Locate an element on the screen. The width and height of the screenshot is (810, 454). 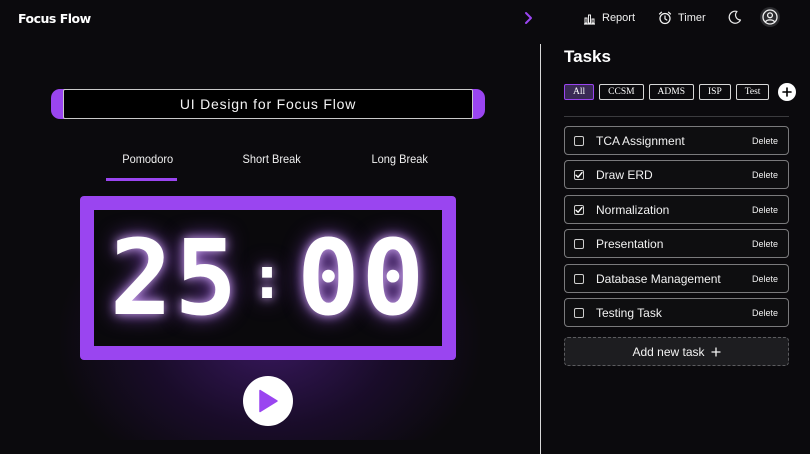
tasks-divider is located at coordinates (676, 116).